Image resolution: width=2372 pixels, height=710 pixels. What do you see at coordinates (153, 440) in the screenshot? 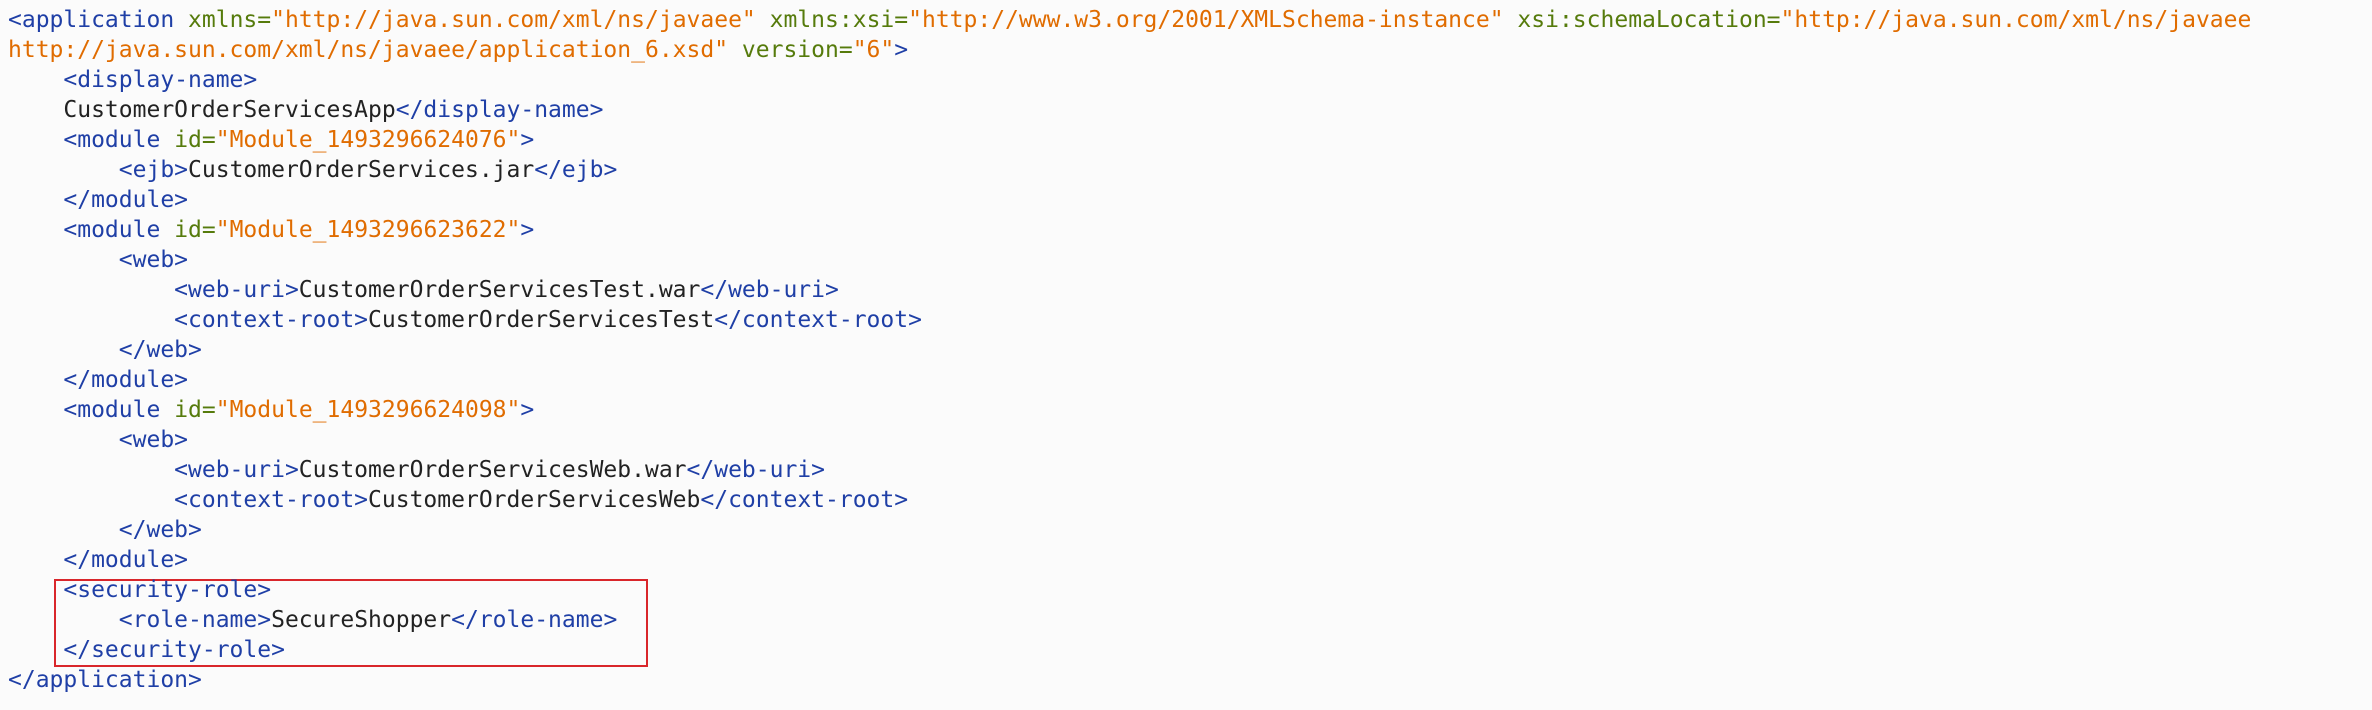
I see `web-3-open-tag: <web>` at bounding box center [153, 440].